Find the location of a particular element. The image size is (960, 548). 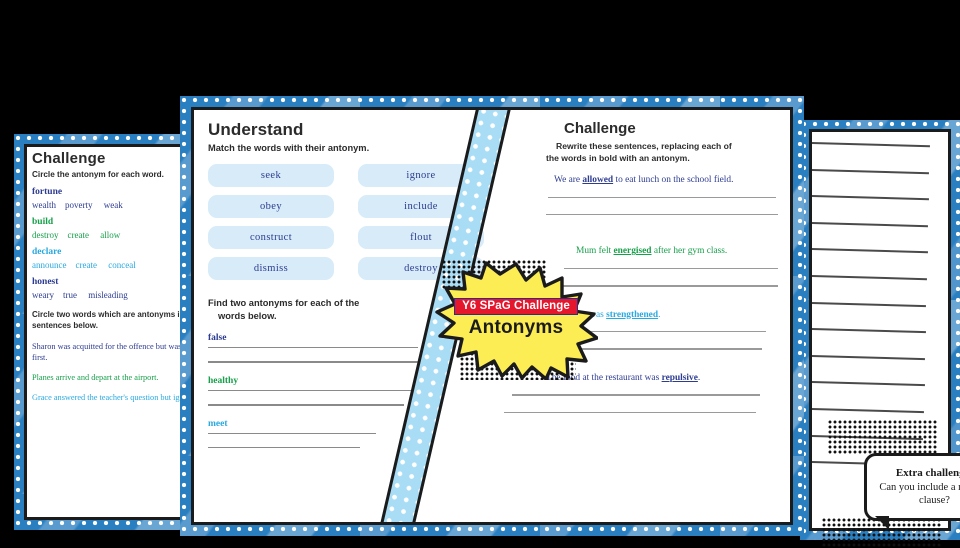

find-word-meet: meet is located at coordinates (218, 423).